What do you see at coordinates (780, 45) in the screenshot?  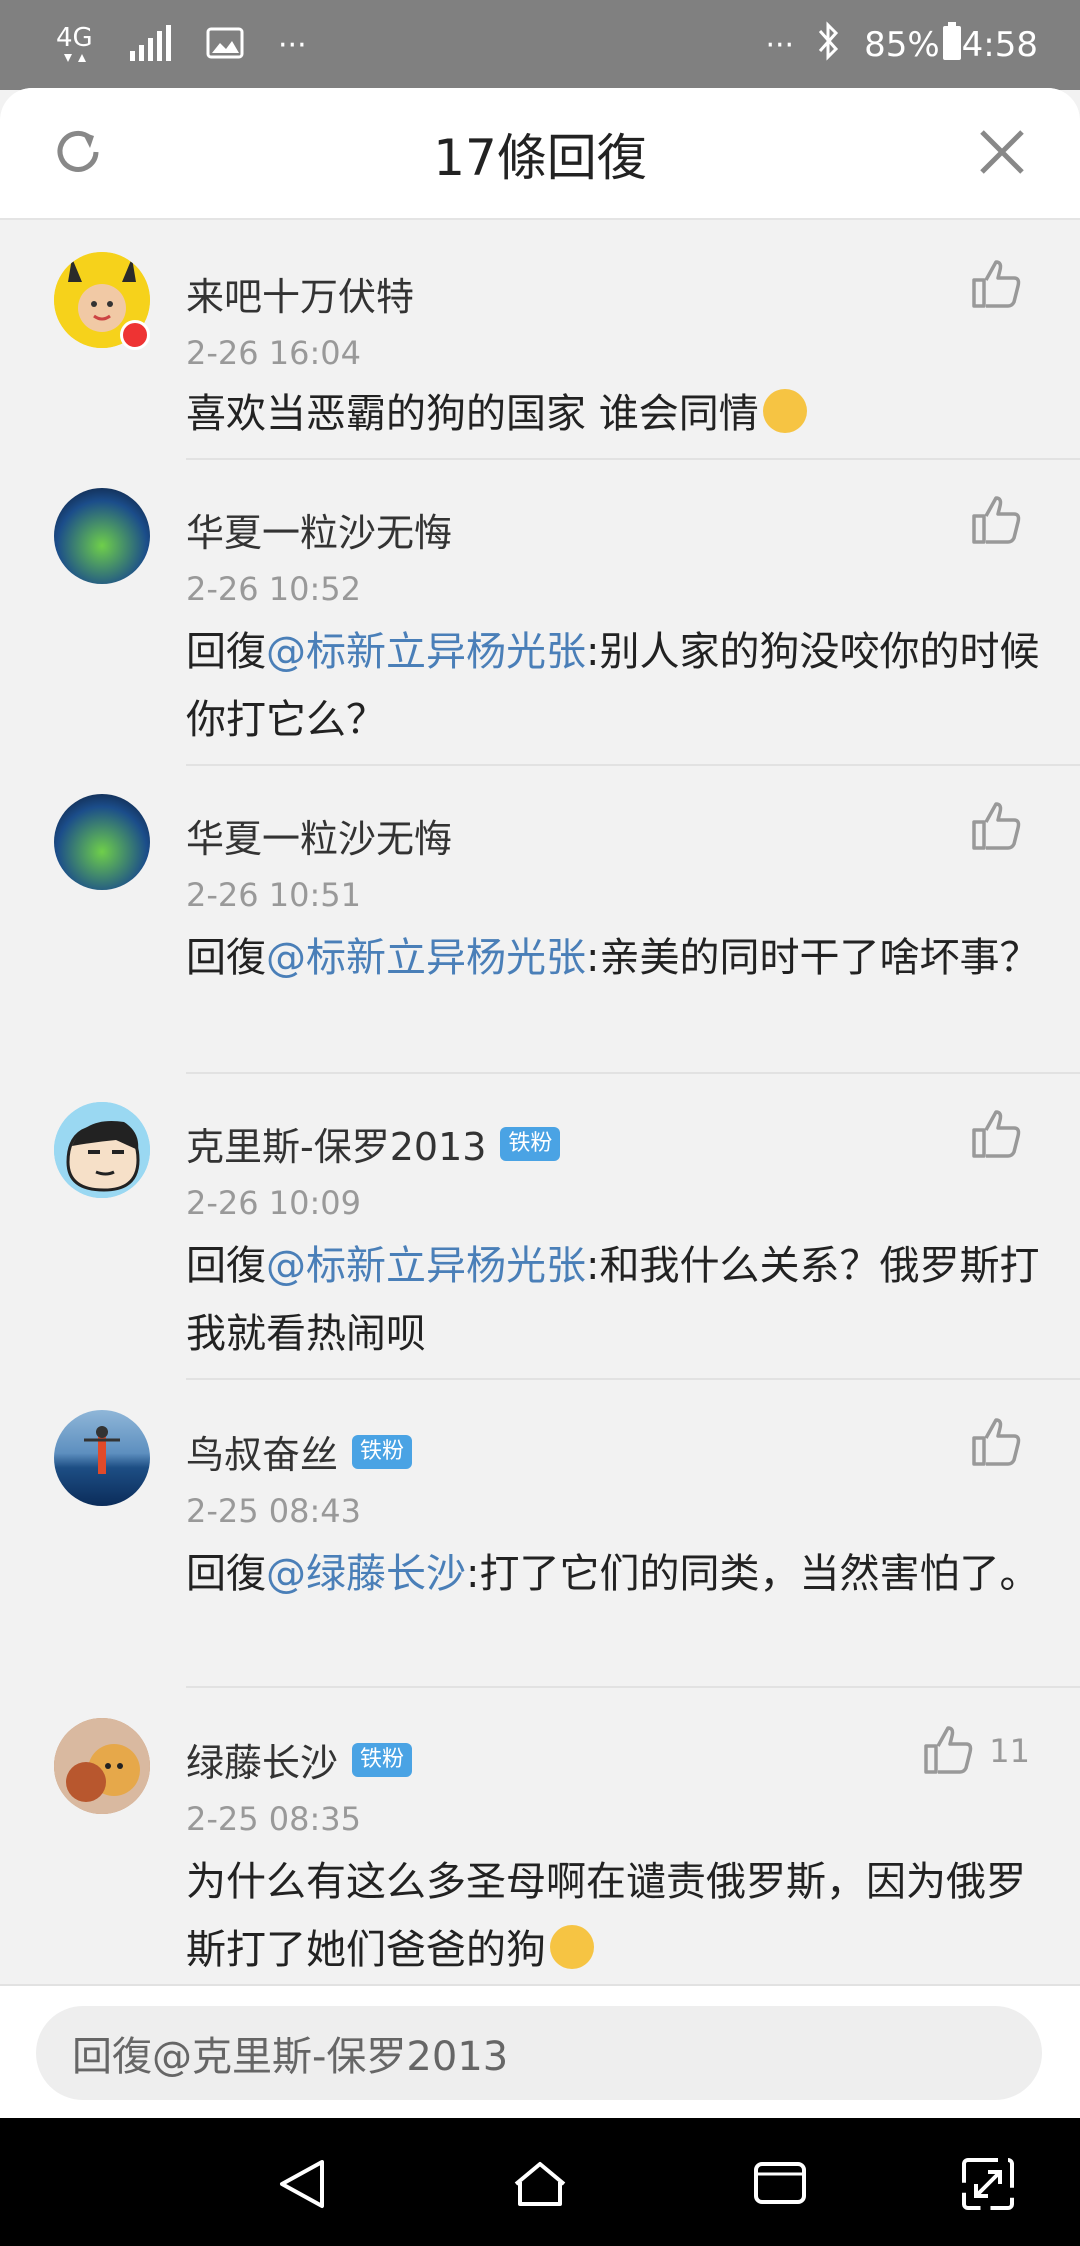 I see `status-more-right: ···` at bounding box center [780, 45].